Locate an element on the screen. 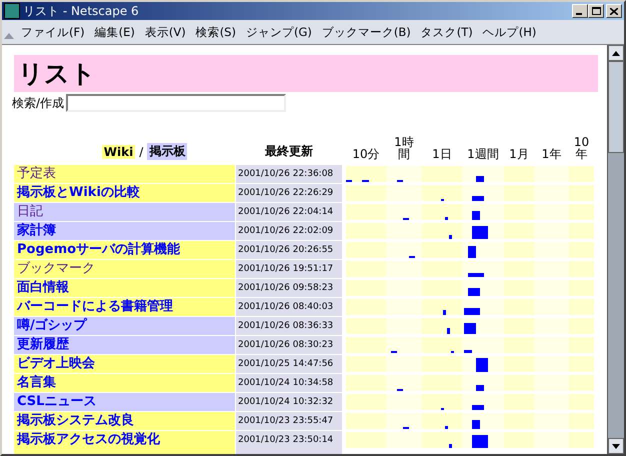 The height and width of the screenshot is (456, 626). window-title: リスト - Netscape 6 is located at coordinates (81, 11).